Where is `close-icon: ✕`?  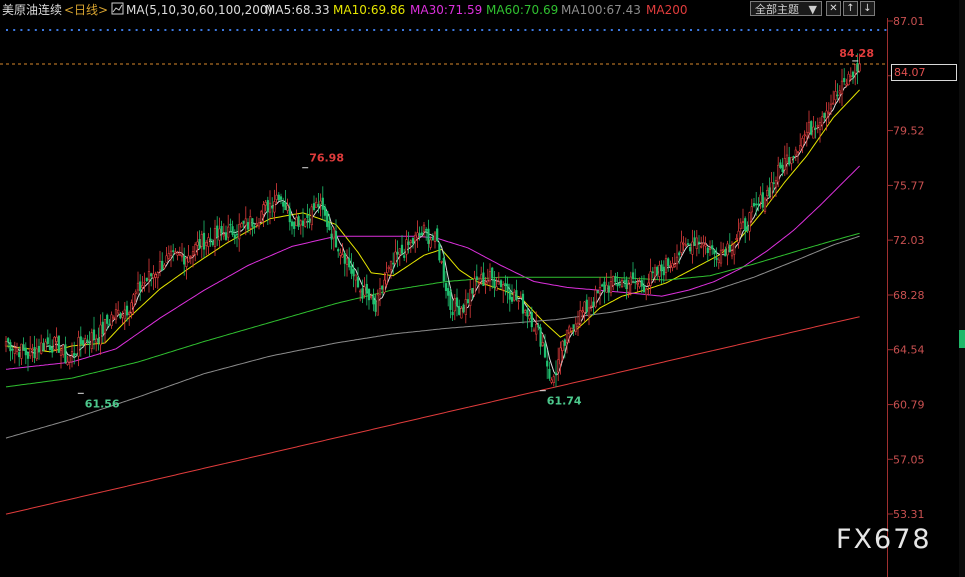 close-icon: ✕ is located at coordinates (833, 8).